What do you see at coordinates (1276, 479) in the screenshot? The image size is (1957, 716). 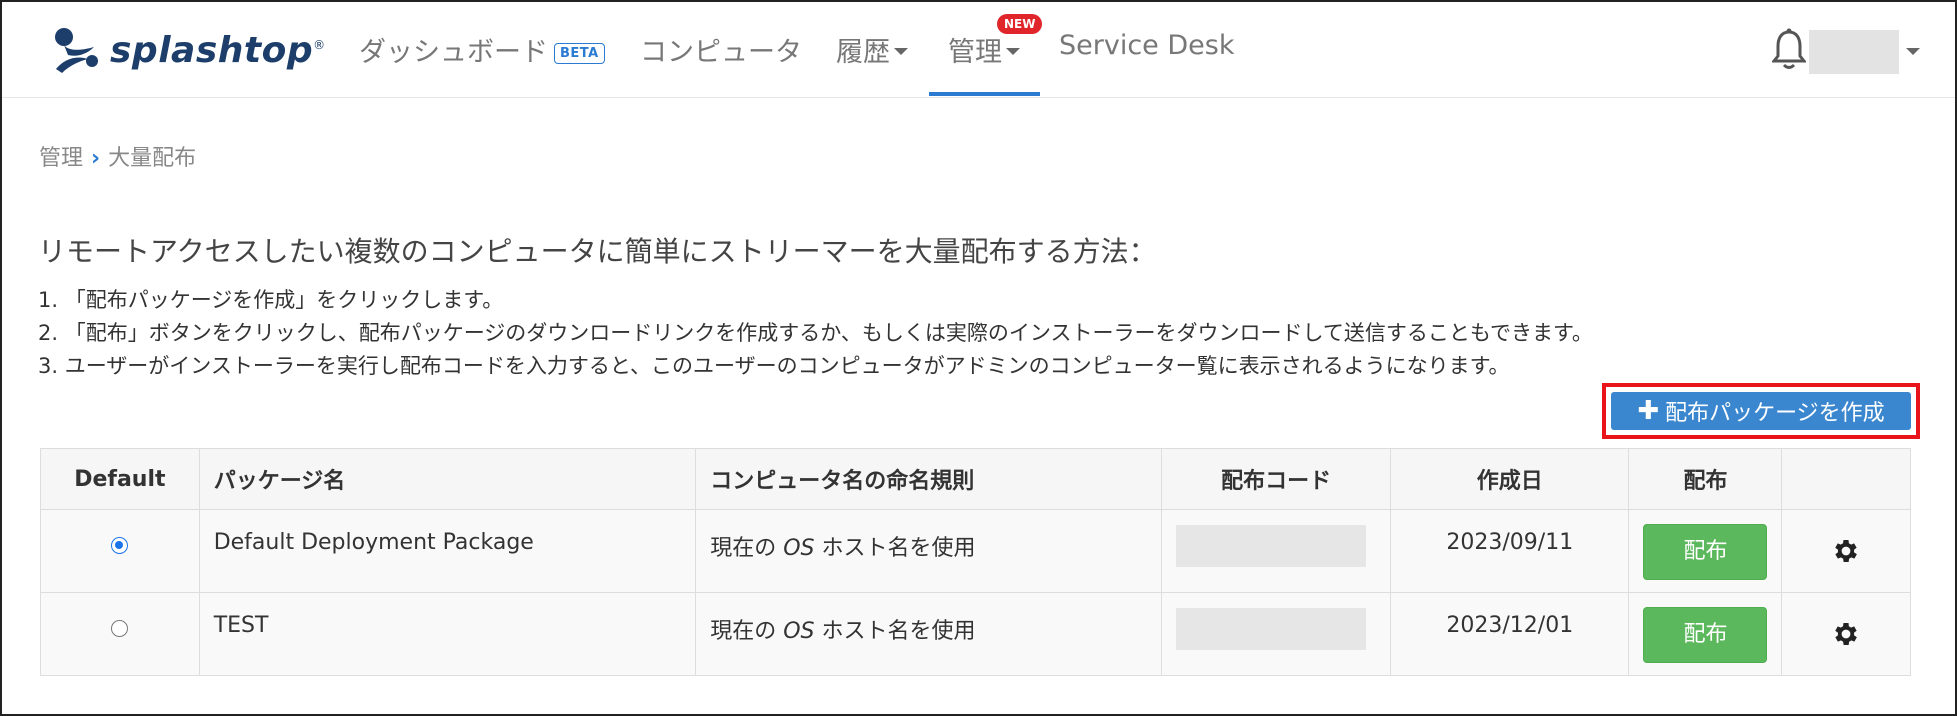 I see `col-header-deploy-code: 配布コード` at bounding box center [1276, 479].